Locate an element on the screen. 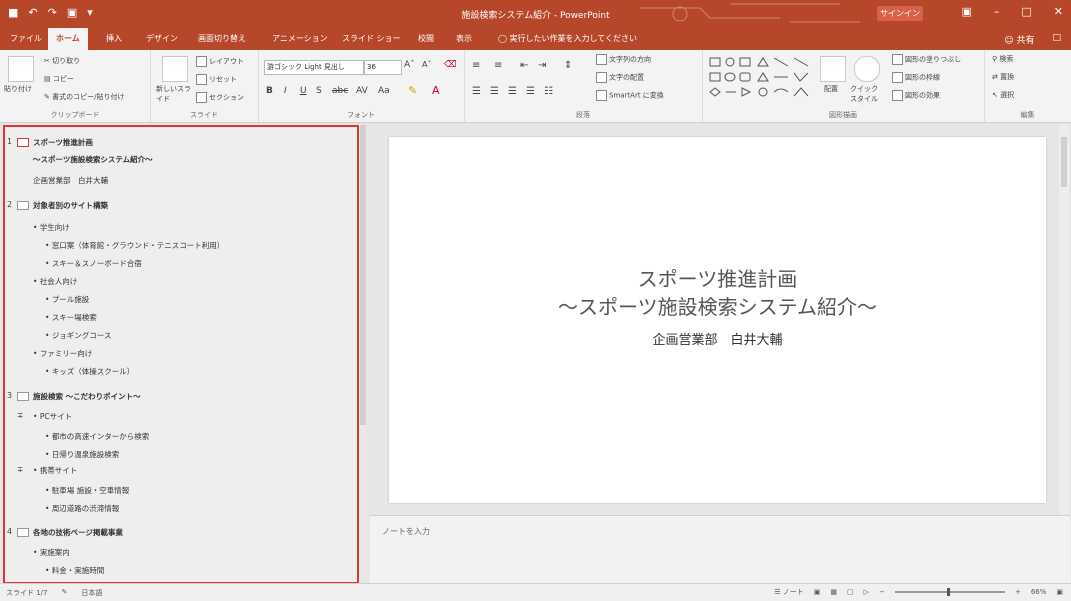 This screenshot has width=1071, height=601. increase-indent-icon: ⇥ is located at coordinates (542, 65).